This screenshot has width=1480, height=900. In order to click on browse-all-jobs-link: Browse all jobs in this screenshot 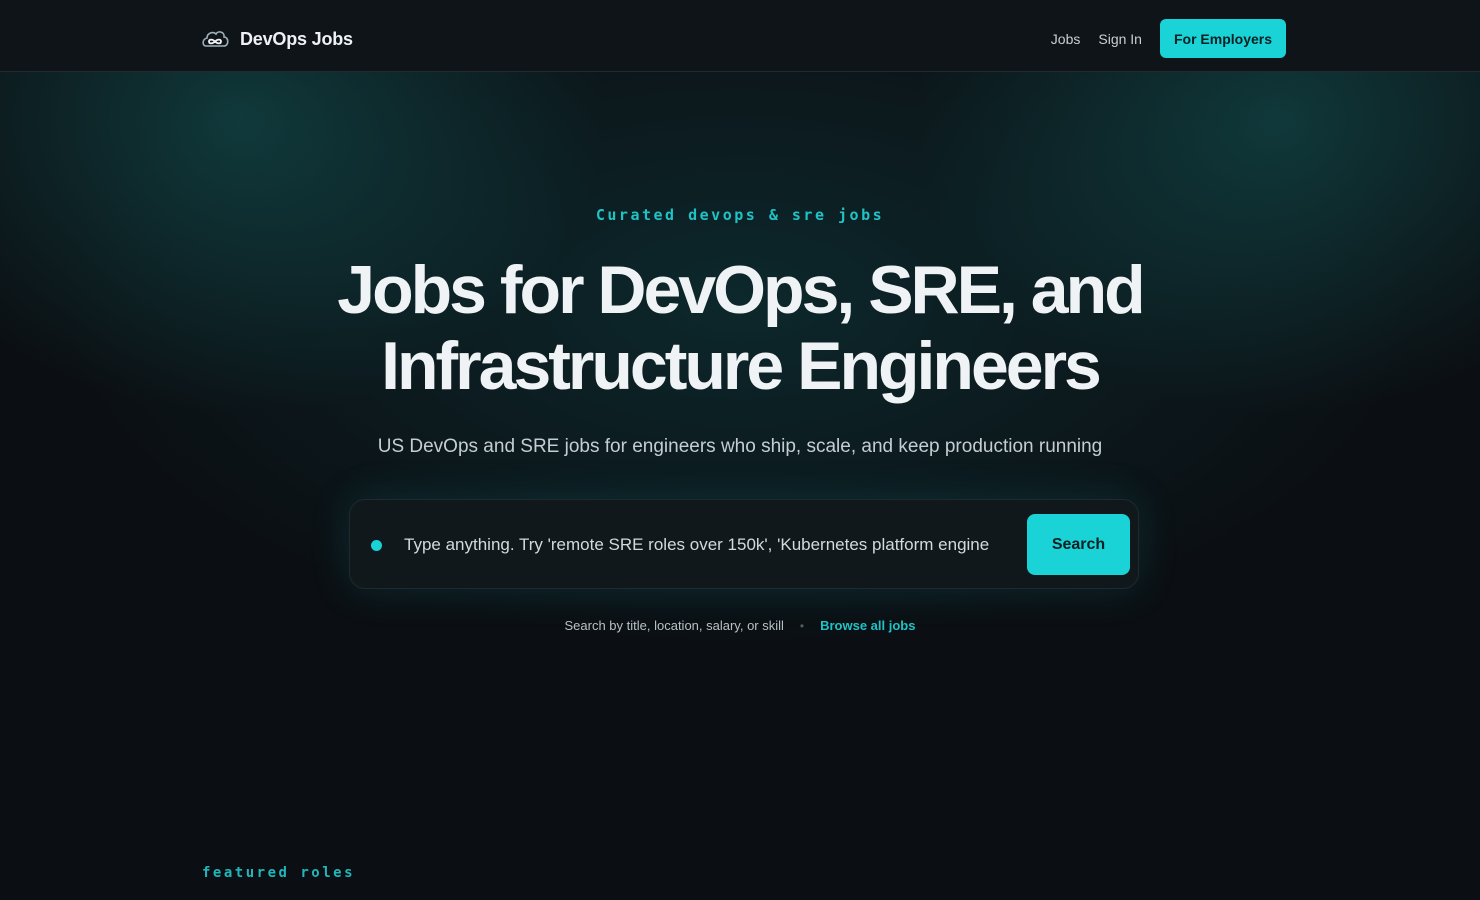, I will do `click(867, 625)`.